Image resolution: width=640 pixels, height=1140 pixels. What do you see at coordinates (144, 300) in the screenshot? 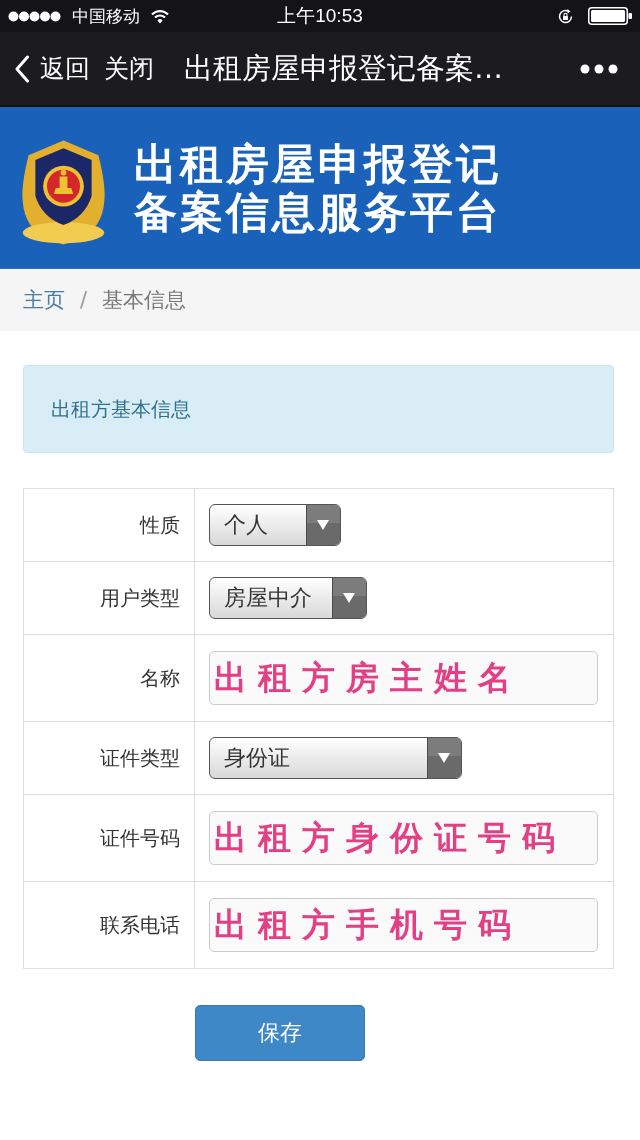
I see `breadcrumb-current: 基本信息` at bounding box center [144, 300].